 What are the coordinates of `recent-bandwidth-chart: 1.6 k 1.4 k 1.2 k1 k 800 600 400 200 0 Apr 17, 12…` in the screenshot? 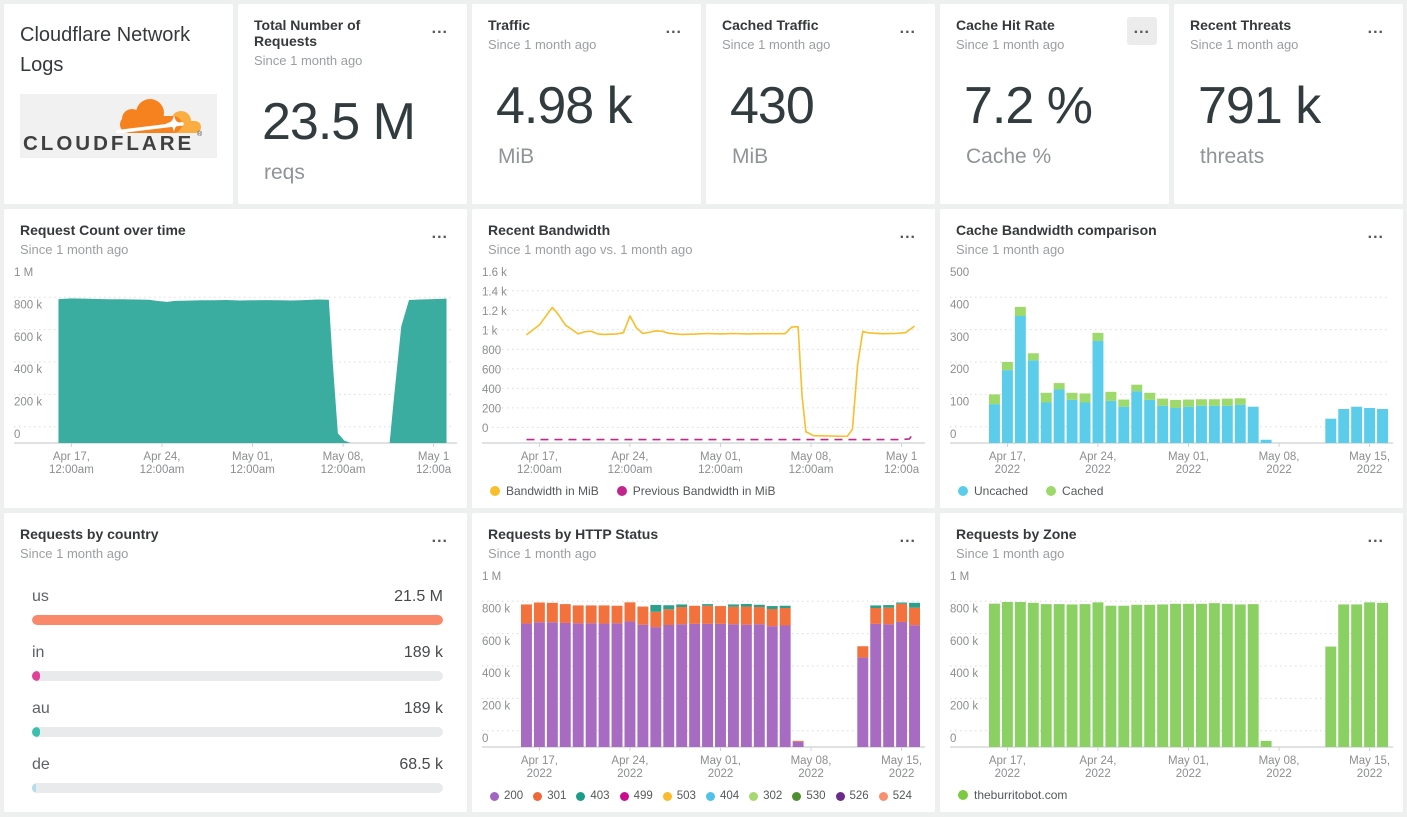 It's located at (707, 375).